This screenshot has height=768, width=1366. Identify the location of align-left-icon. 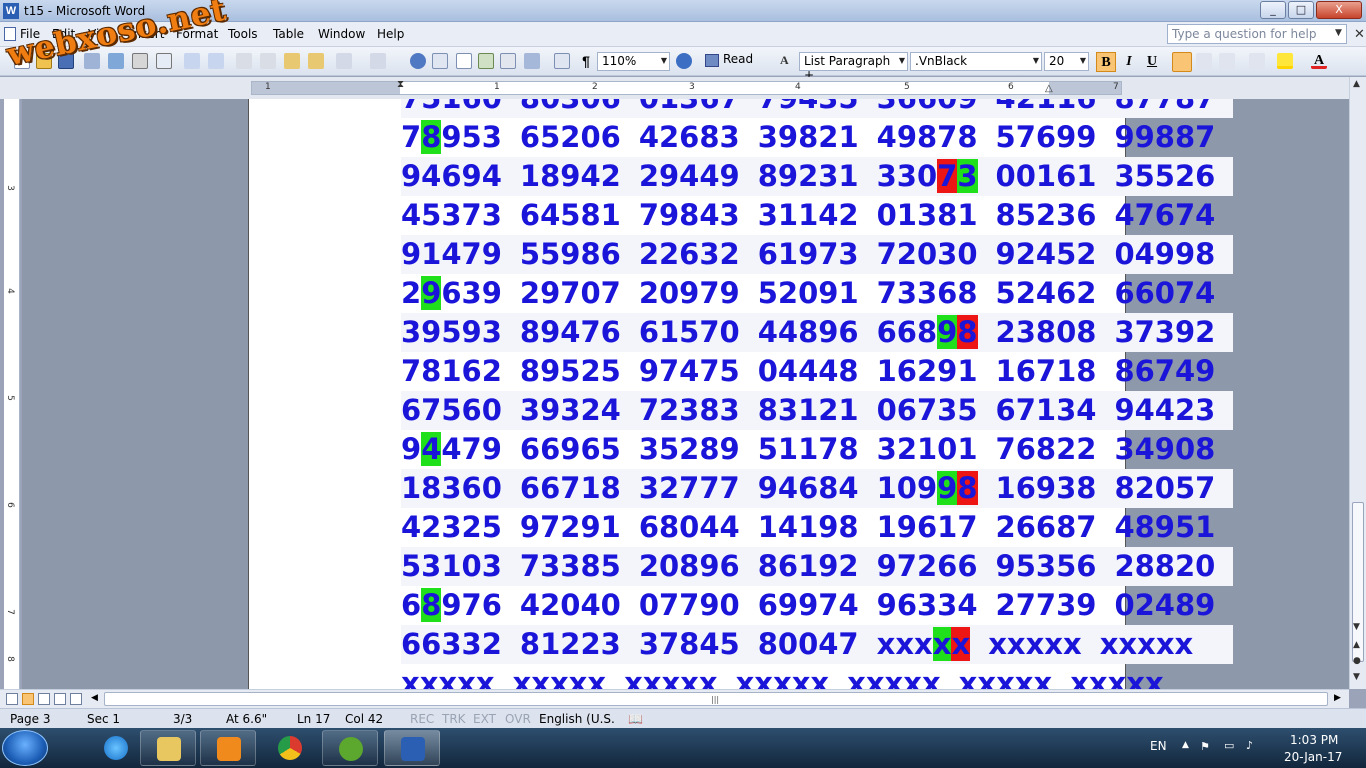
(1182, 62).